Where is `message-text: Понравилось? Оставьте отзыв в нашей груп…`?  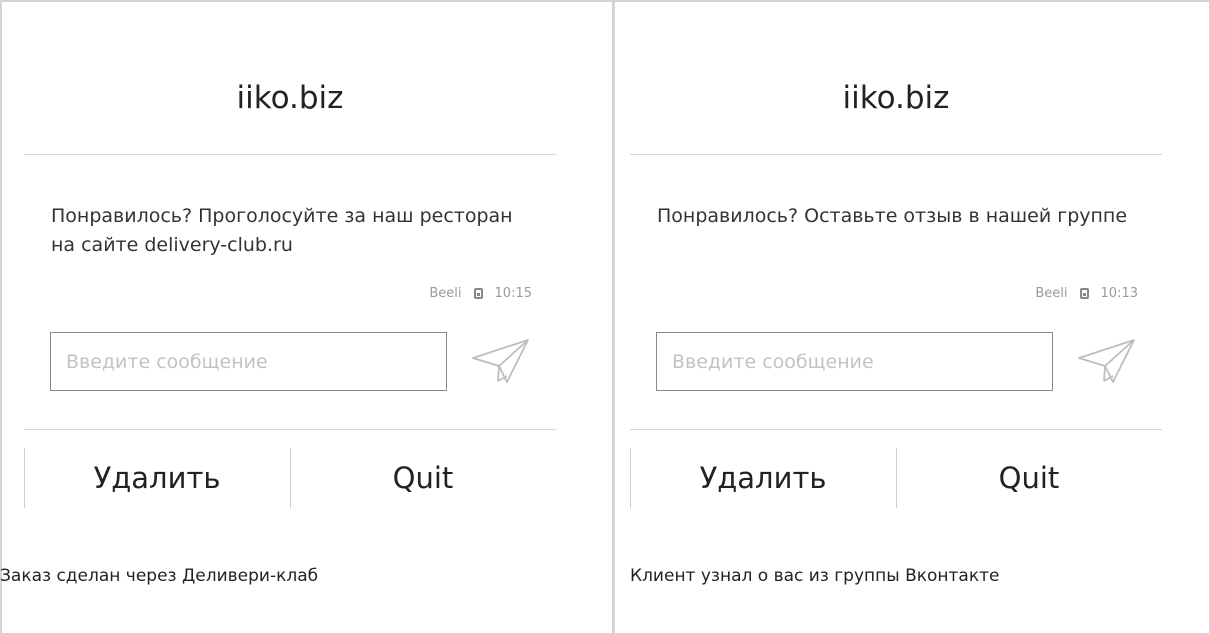 message-text: Понравилось? Оставьте отзыв в нашей груп… is located at coordinates (892, 216).